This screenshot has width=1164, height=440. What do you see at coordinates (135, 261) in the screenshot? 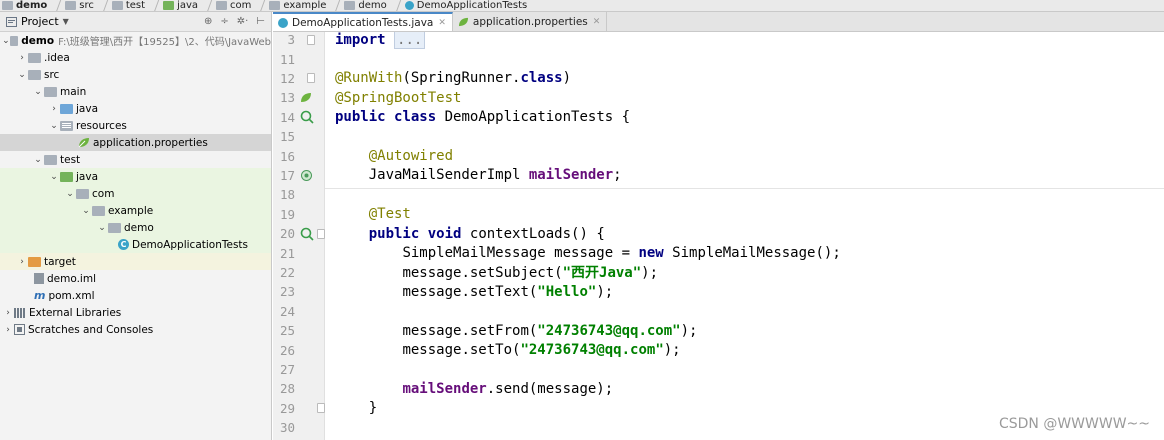
I see `tree-node-target: › target` at bounding box center [135, 261].